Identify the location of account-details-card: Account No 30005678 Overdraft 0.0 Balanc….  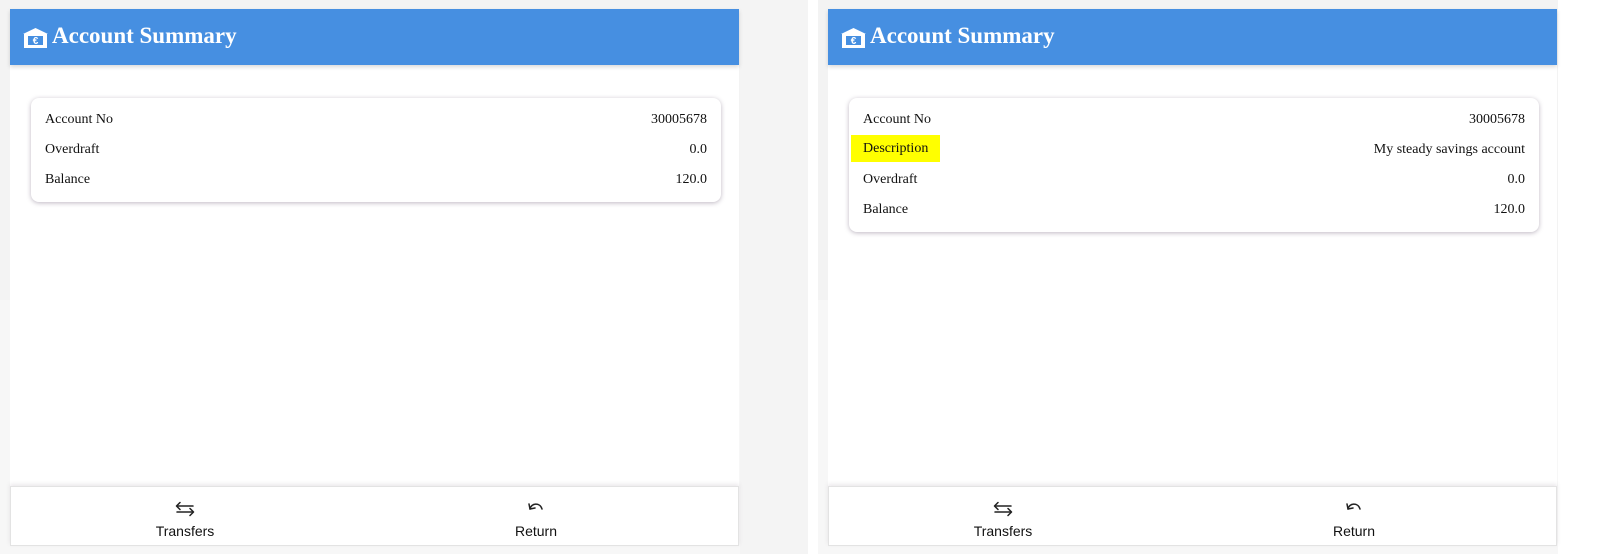
(376, 150).